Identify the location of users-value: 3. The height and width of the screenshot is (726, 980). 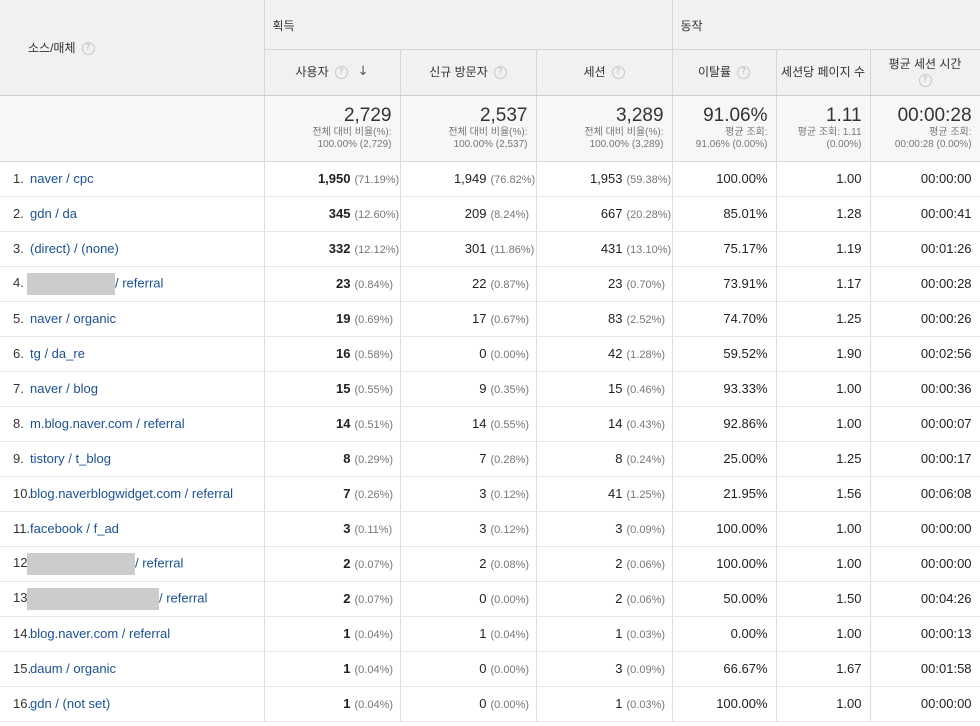
(347, 528).